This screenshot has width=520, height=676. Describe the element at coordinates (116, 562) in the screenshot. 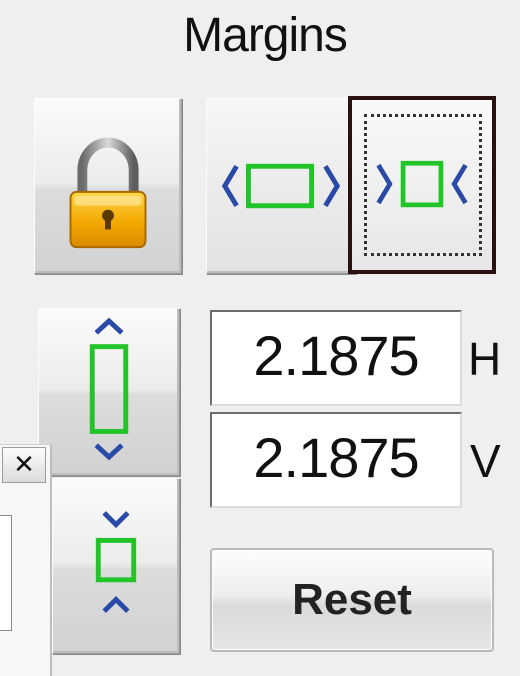

I see `shrink-vertical-icon` at that location.